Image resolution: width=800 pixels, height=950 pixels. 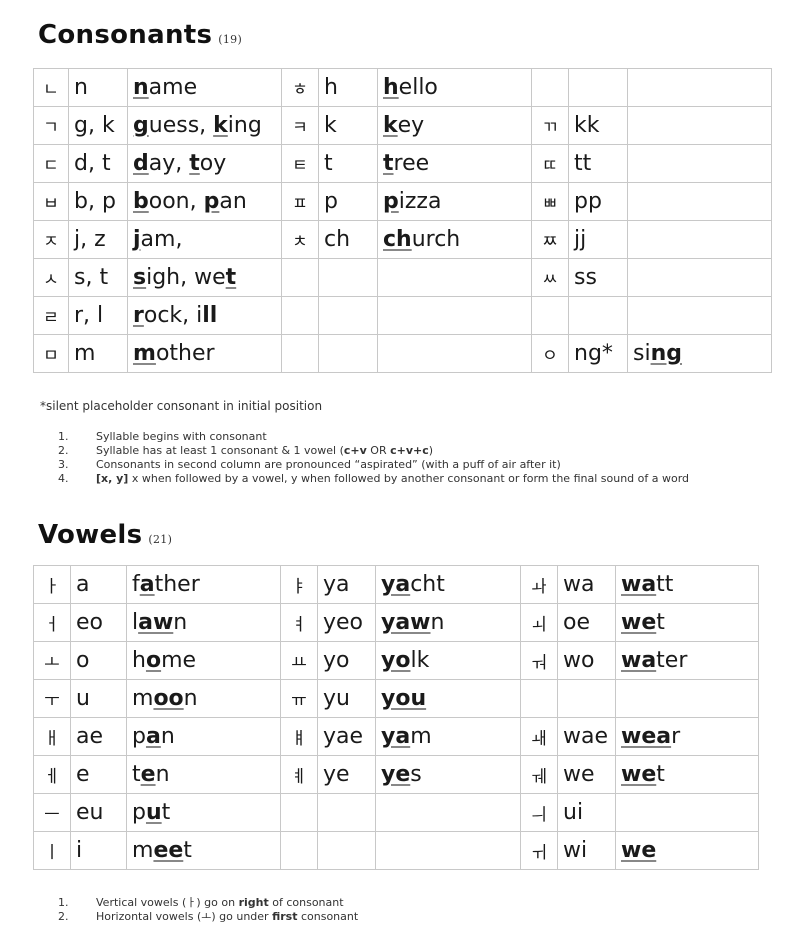 I want to click on vowel-romanization-cell: eo, so click(x=98, y=622).